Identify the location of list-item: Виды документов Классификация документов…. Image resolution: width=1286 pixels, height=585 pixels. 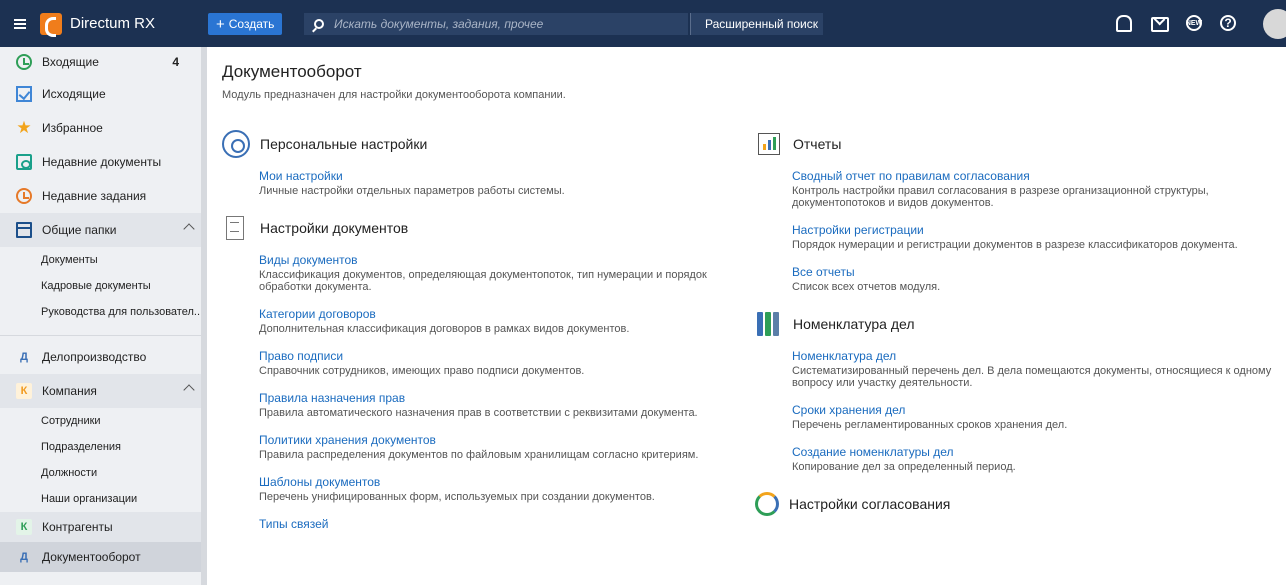
(487, 273).